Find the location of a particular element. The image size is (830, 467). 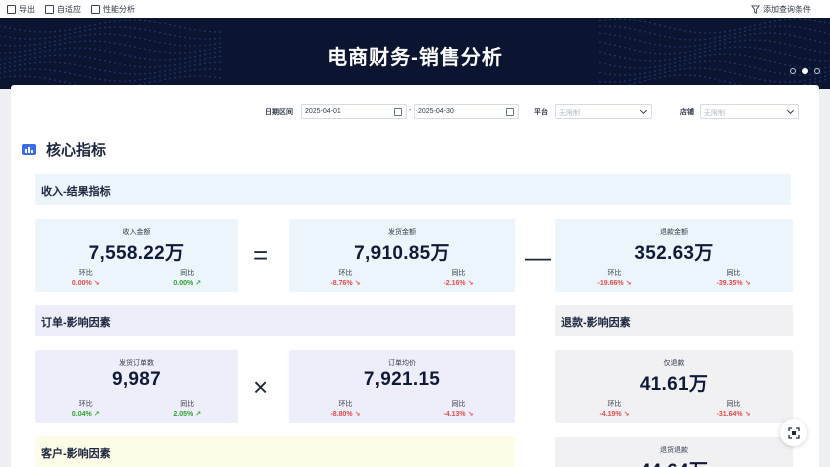

card-value: 7,558.22万 is located at coordinates (136, 253).